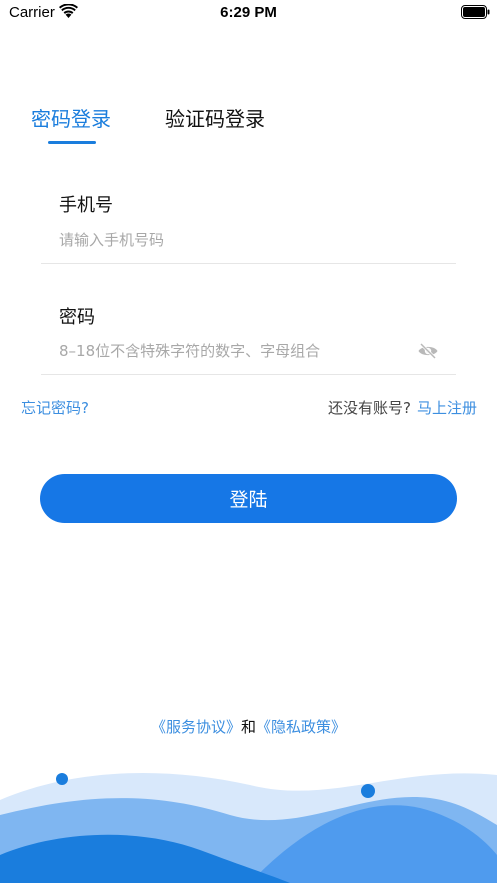 This screenshot has height=883, width=497. I want to click on password-divider, so click(248, 374).